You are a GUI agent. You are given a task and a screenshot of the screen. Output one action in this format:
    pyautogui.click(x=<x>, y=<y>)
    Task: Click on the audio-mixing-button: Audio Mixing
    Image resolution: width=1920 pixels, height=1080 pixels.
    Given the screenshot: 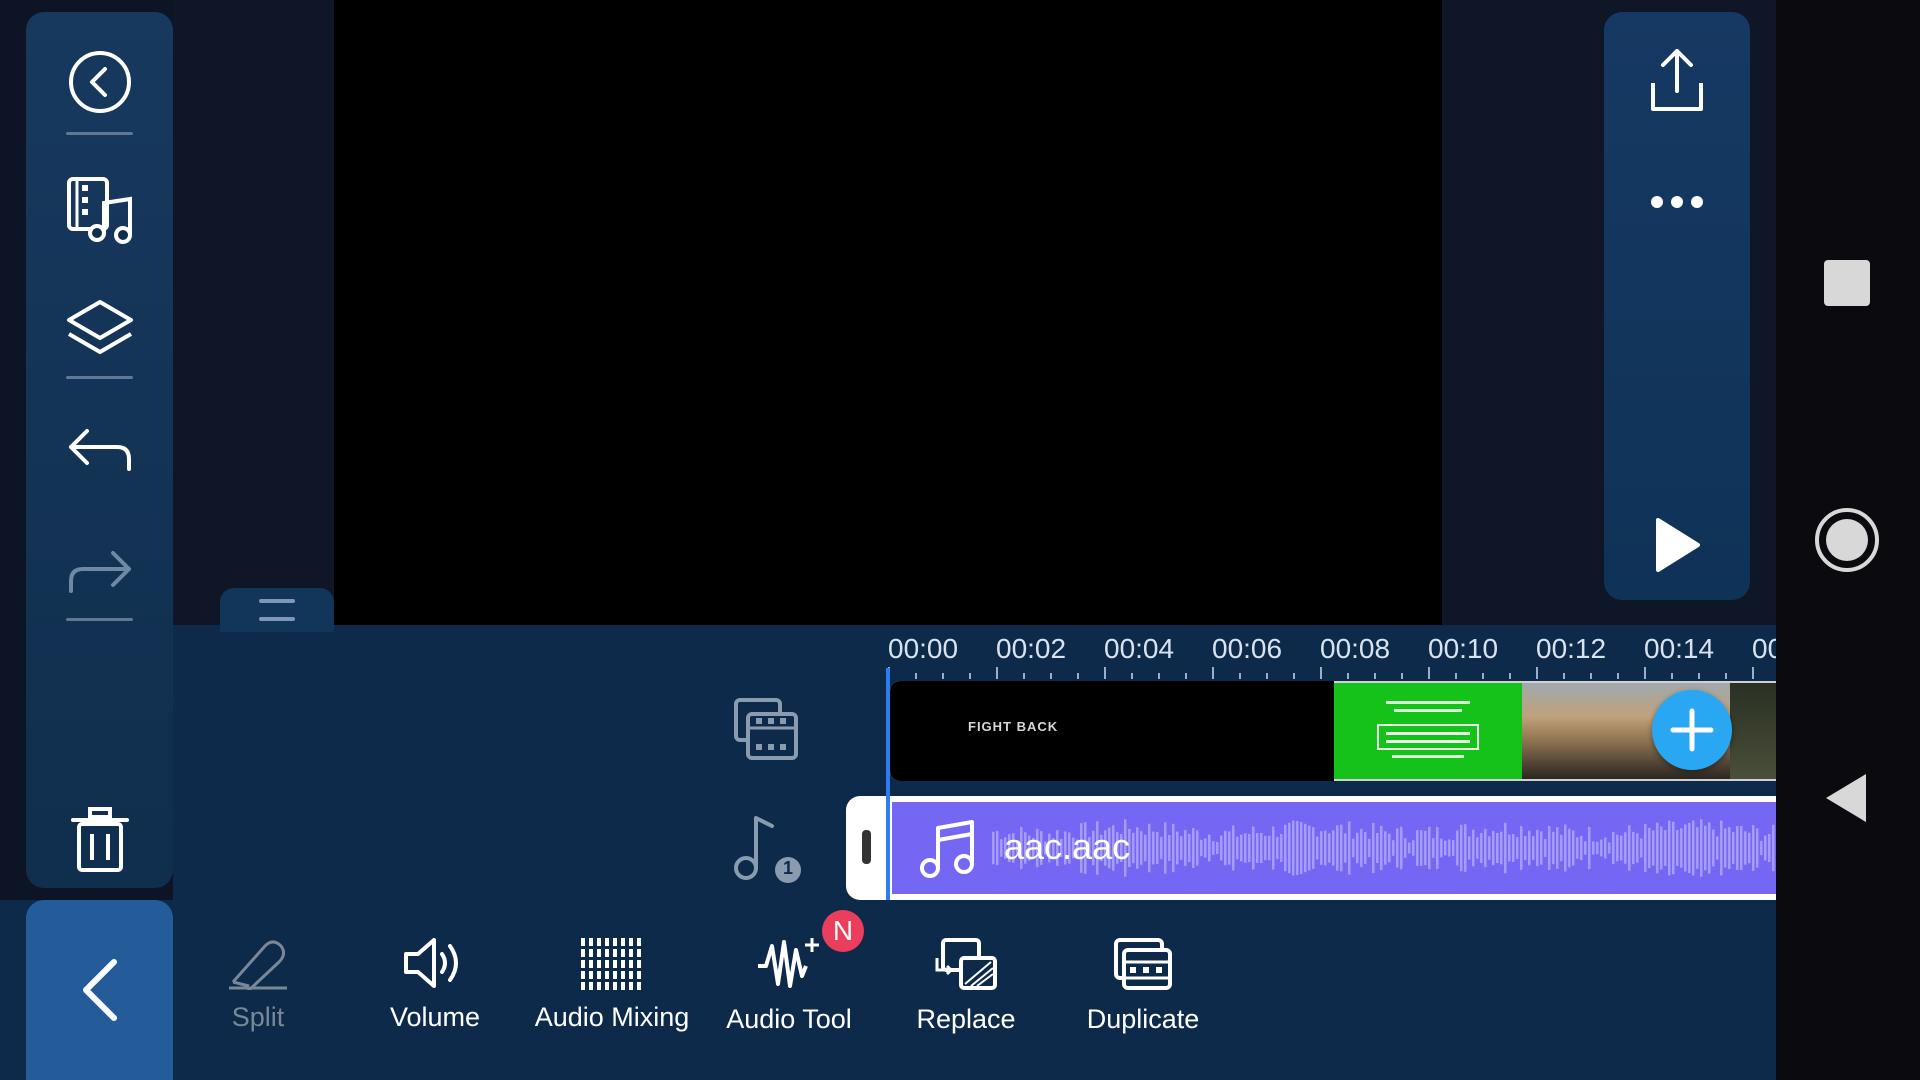 What is the action you would take?
    pyautogui.click(x=612, y=991)
    